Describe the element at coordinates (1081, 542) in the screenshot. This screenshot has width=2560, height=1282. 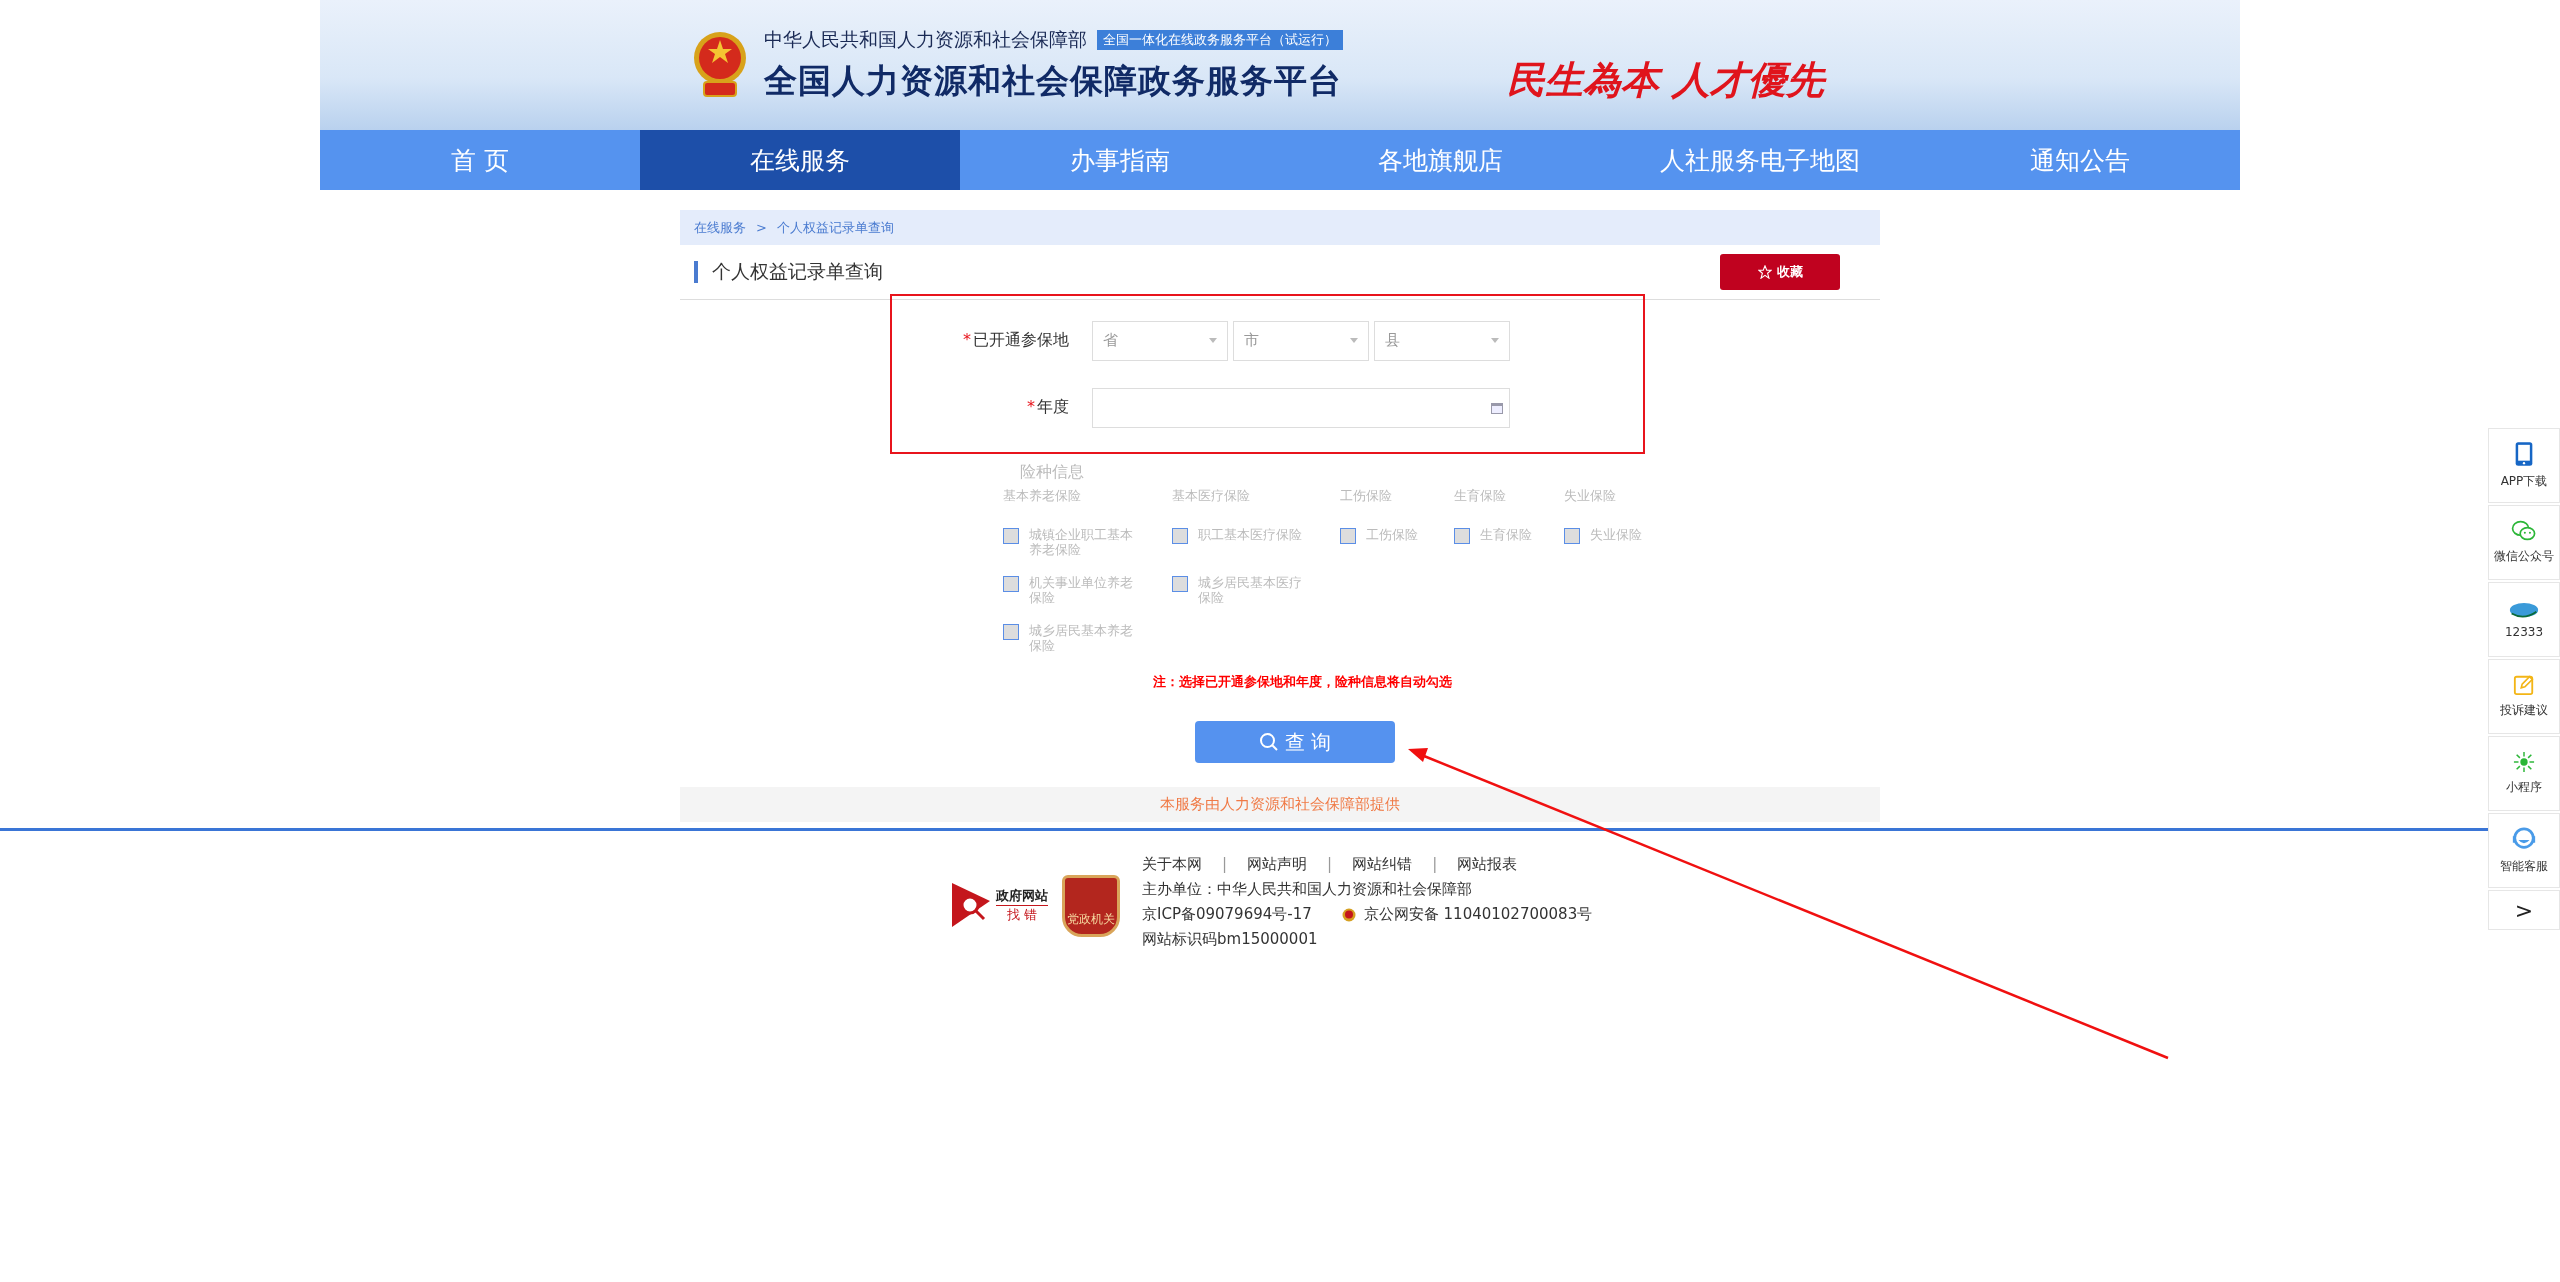
I see `checkbox-label: 城镇企业职工基本养老保险` at that location.